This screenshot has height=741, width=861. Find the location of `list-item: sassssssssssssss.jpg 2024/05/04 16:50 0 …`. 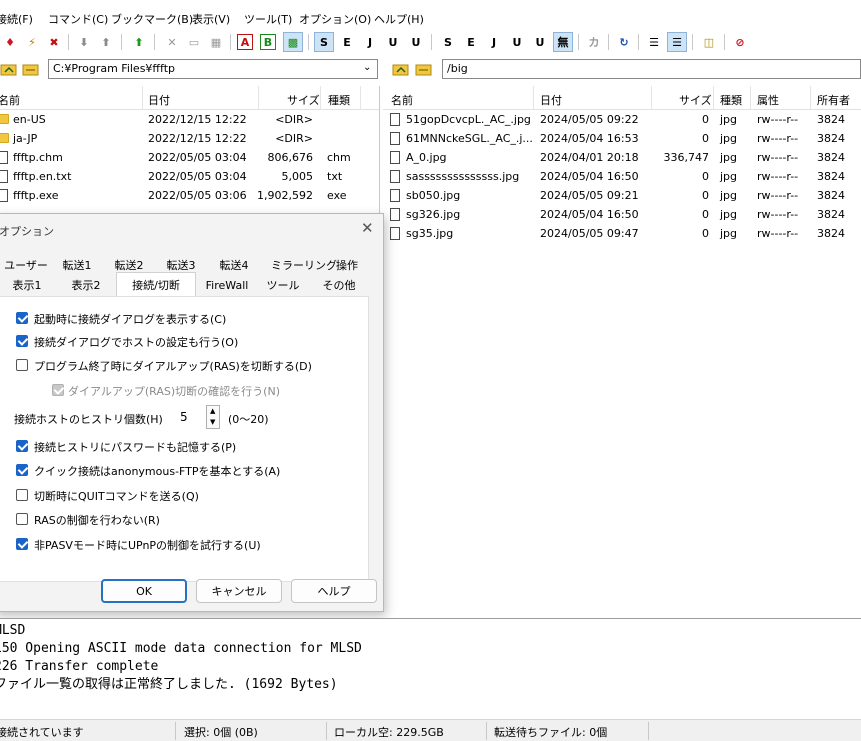

list-item: sassssssssssssss.jpg 2024/05/04 16:50 0 … is located at coordinates (622, 177).